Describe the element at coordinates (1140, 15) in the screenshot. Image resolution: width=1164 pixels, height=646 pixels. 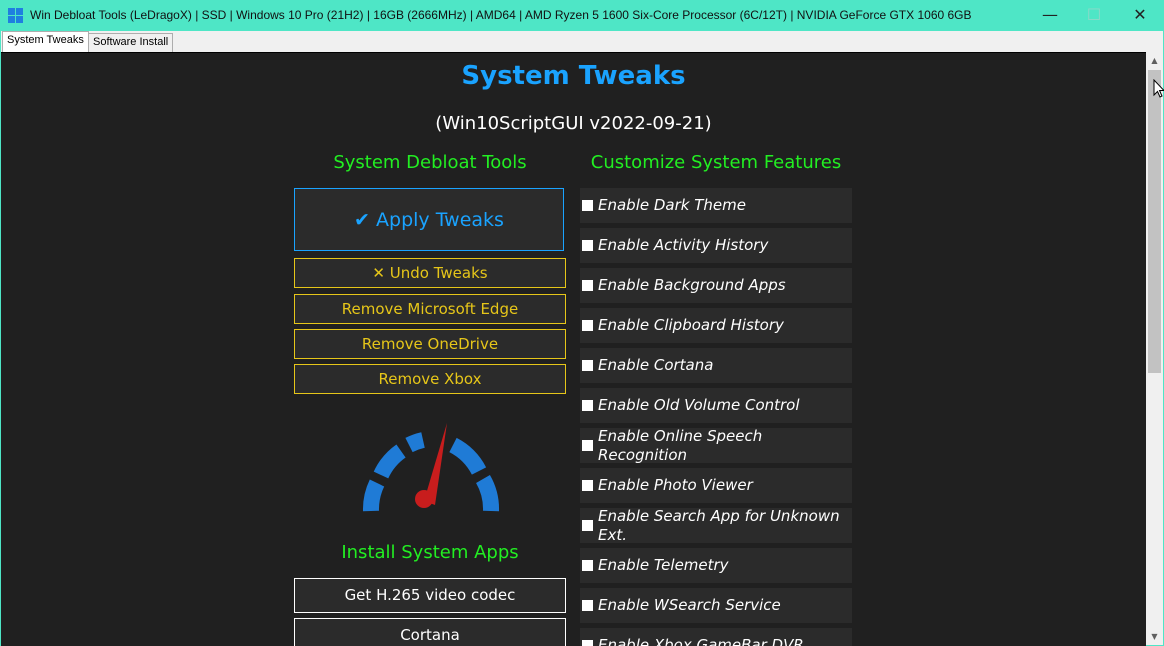
I see `close-button: ✕` at that location.